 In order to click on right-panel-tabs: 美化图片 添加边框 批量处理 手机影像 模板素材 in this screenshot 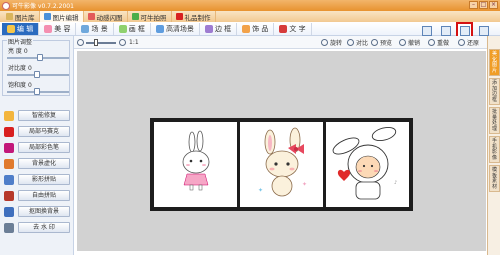, I will do `click(493, 145)`.